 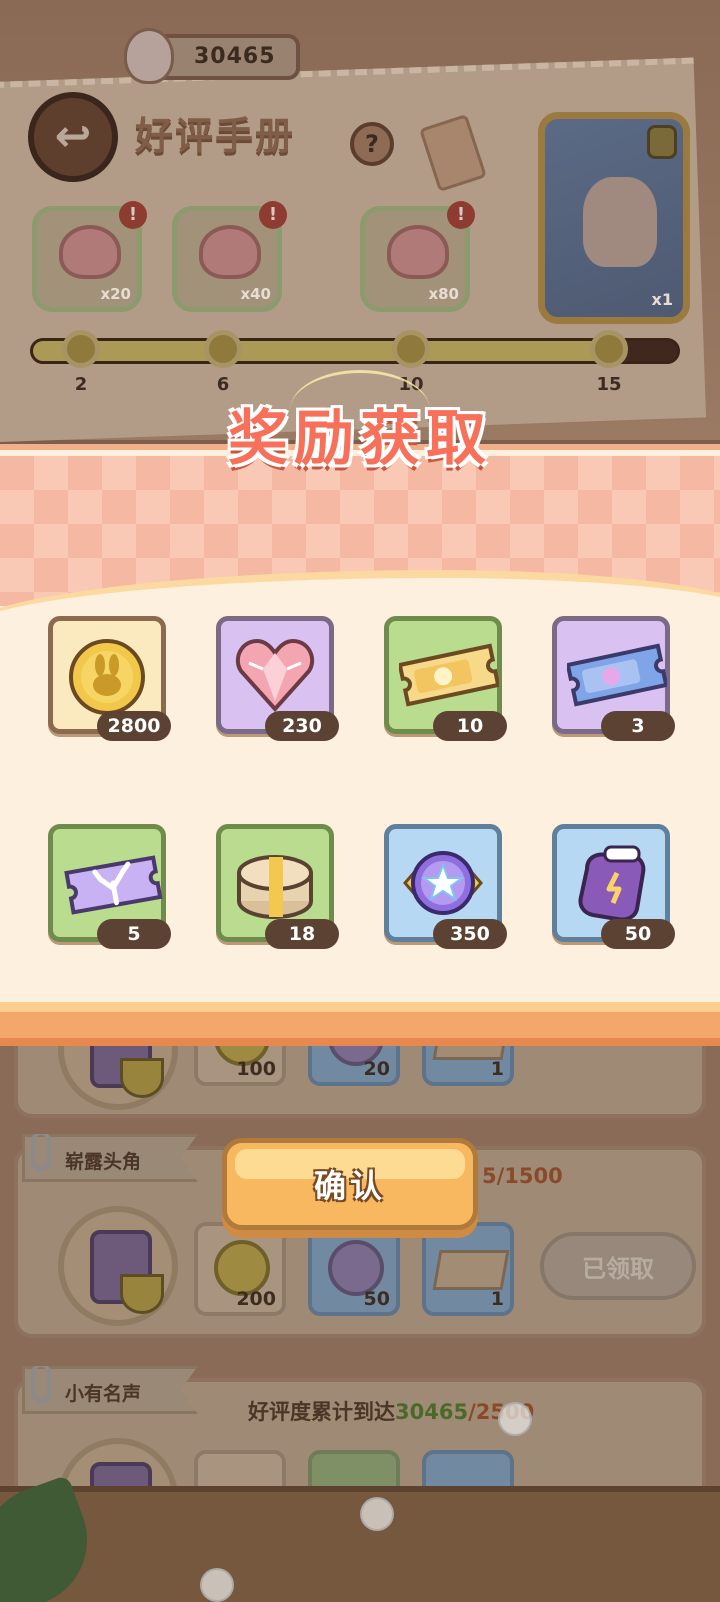 I want to click on back-arrow-icon: ↩, so click(x=73, y=136).